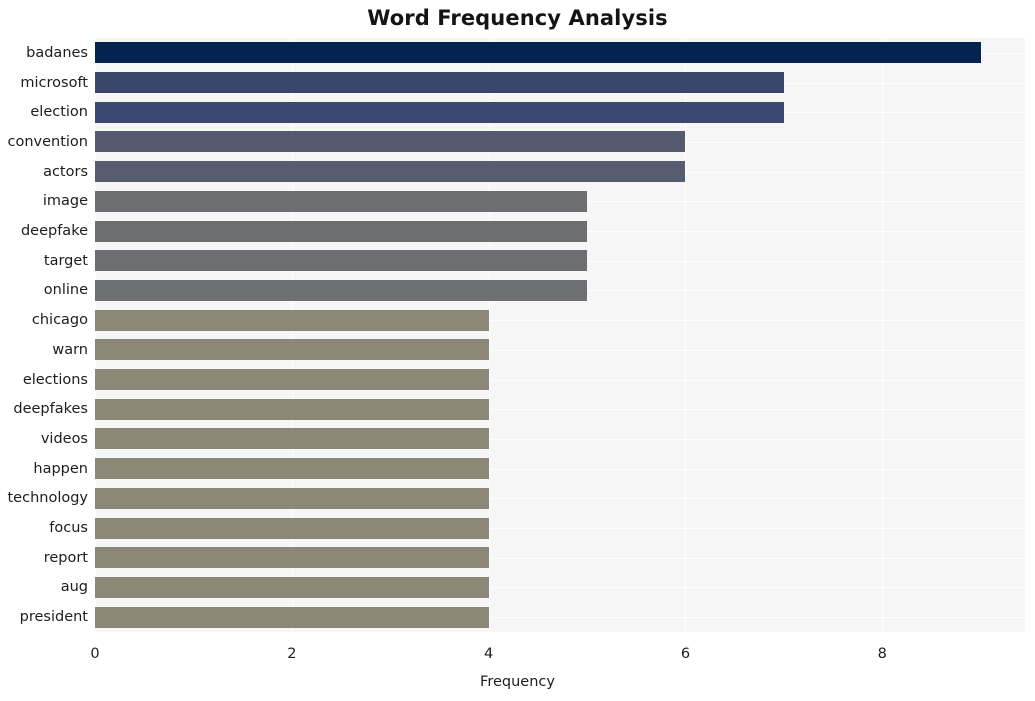 The image size is (1035, 701). I want to click on y-tick-label: president, so click(53, 617).